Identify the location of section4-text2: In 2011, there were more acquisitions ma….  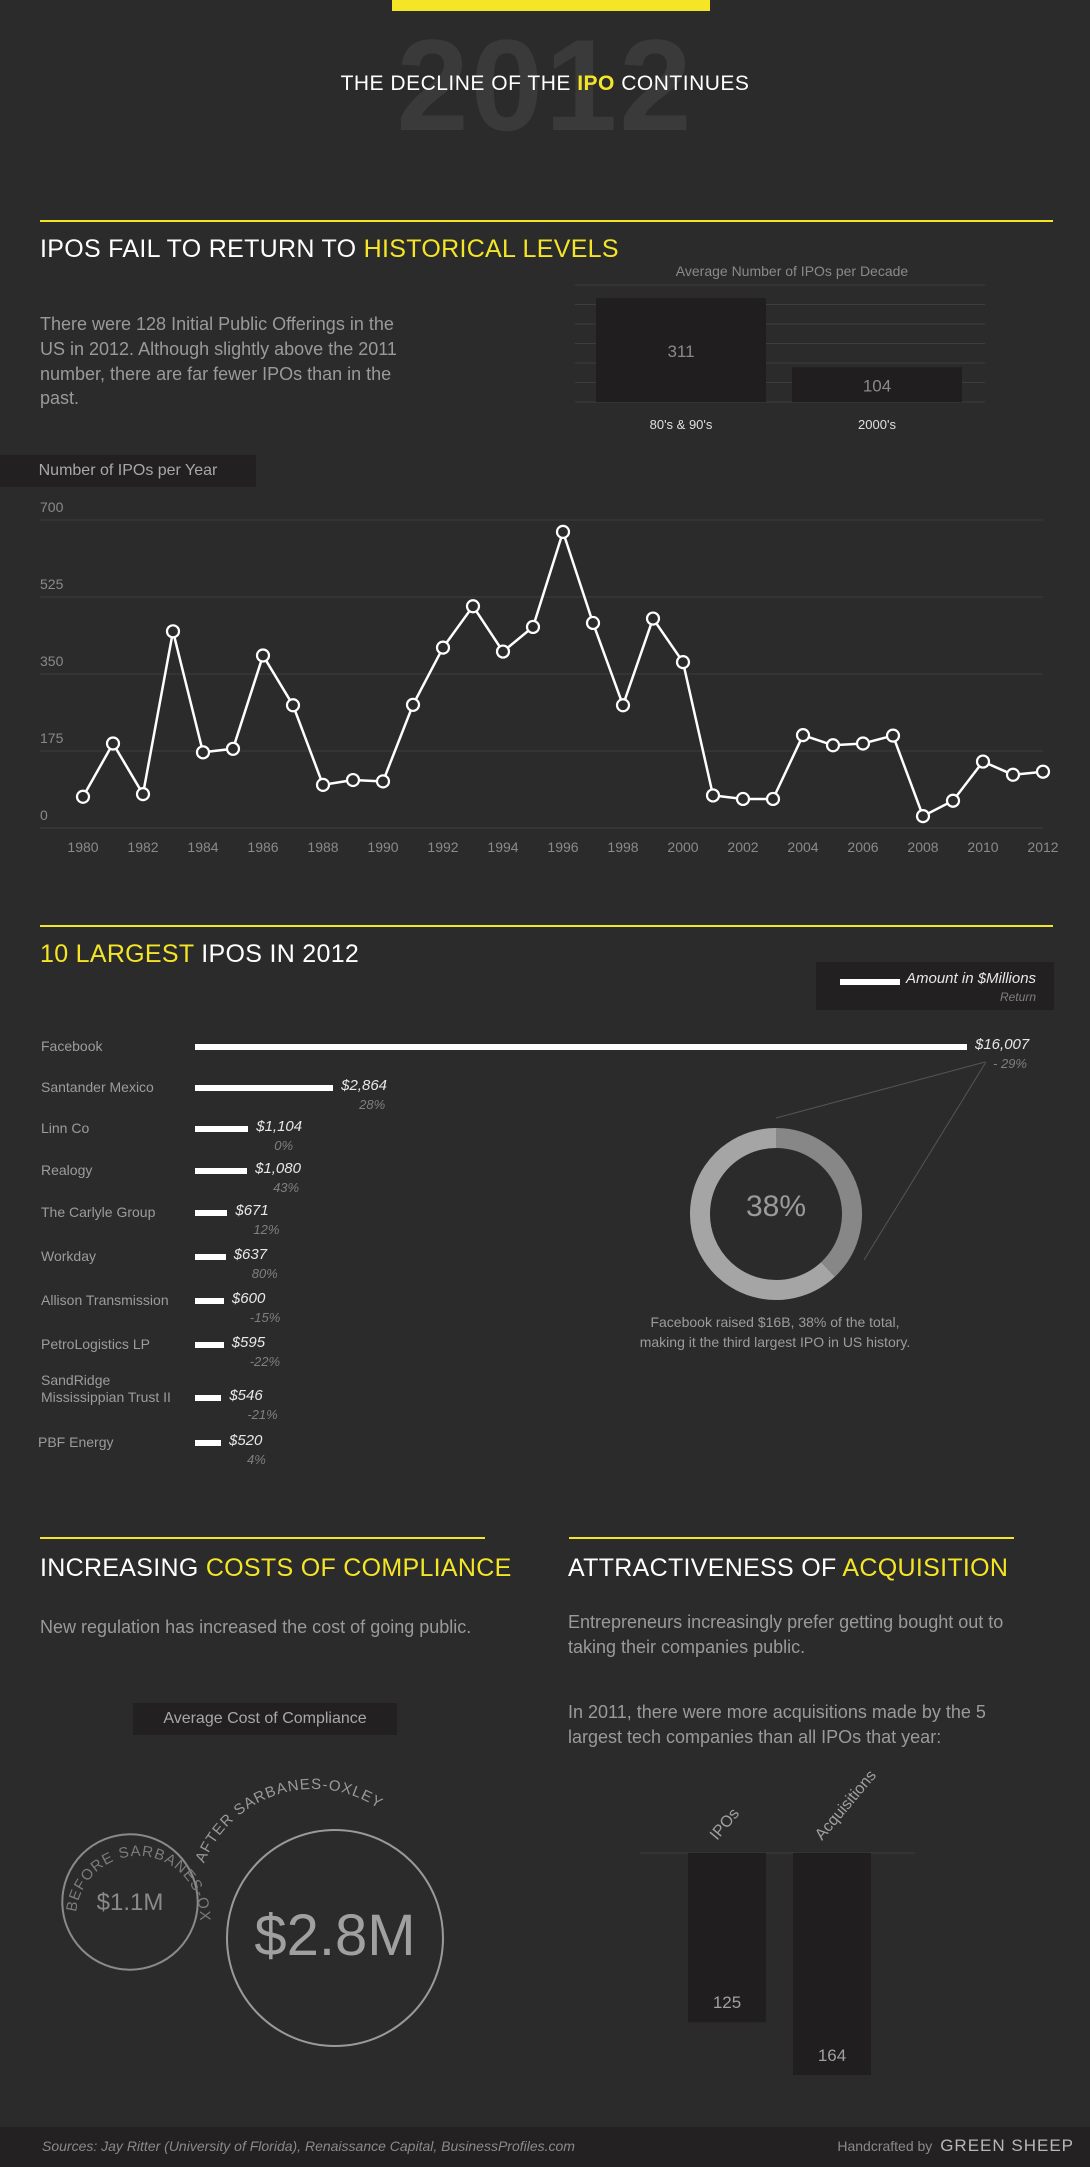
(777, 1724).